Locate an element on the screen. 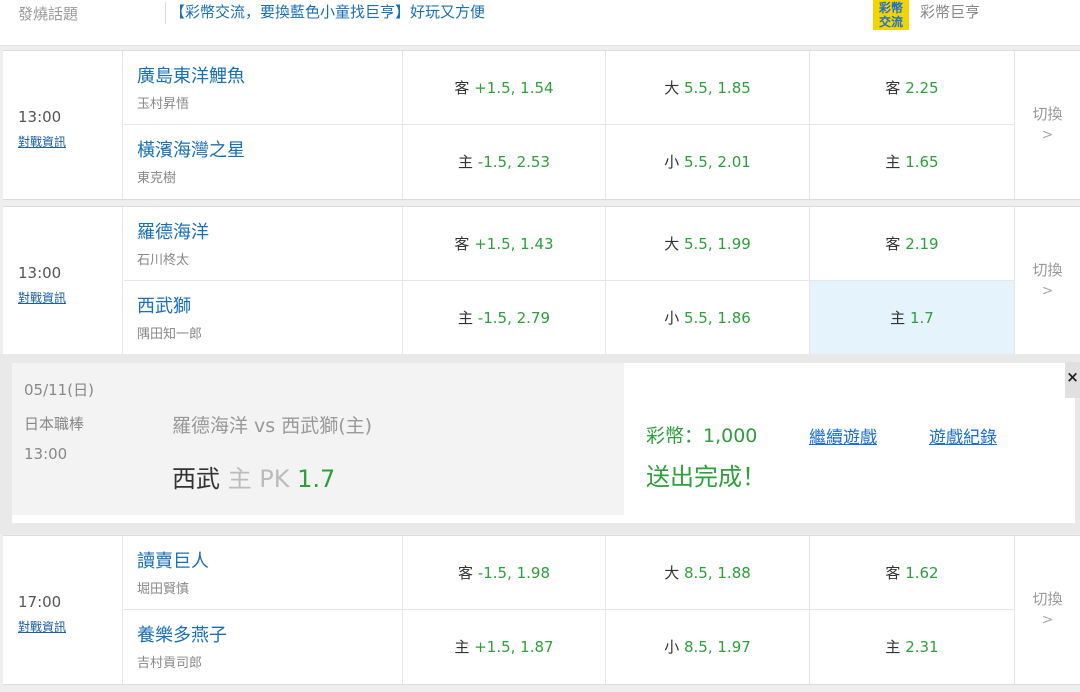 This screenshot has width=1080, height=692. spread-odds-away: 客 -1.5, 1.98 is located at coordinates (504, 573).